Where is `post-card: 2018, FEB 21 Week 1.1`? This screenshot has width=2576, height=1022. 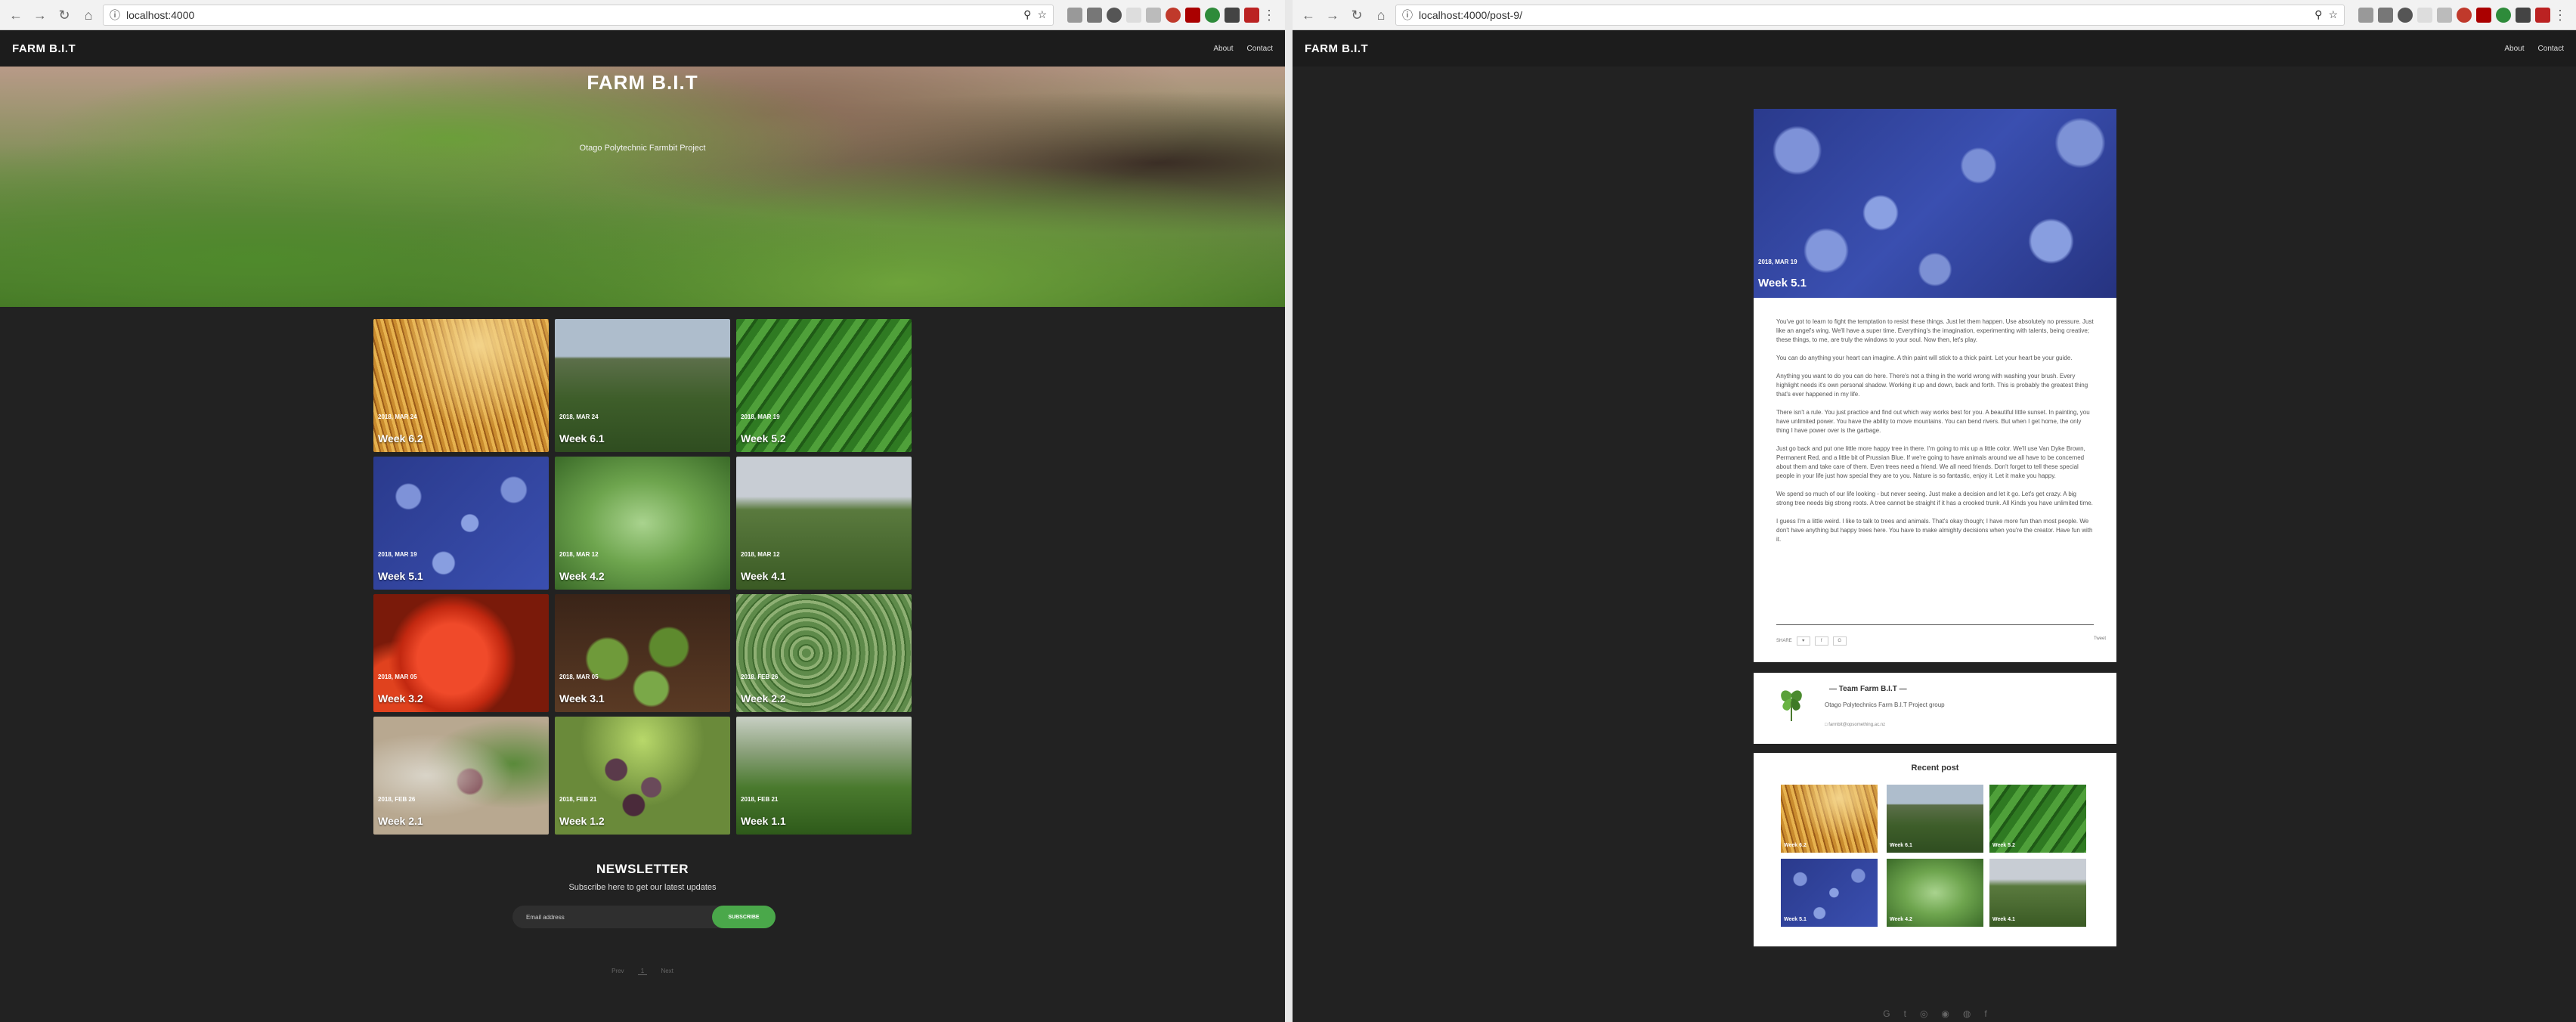 post-card: 2018, FEB 21 Week 1.1 is located at coordinates (824, 776).